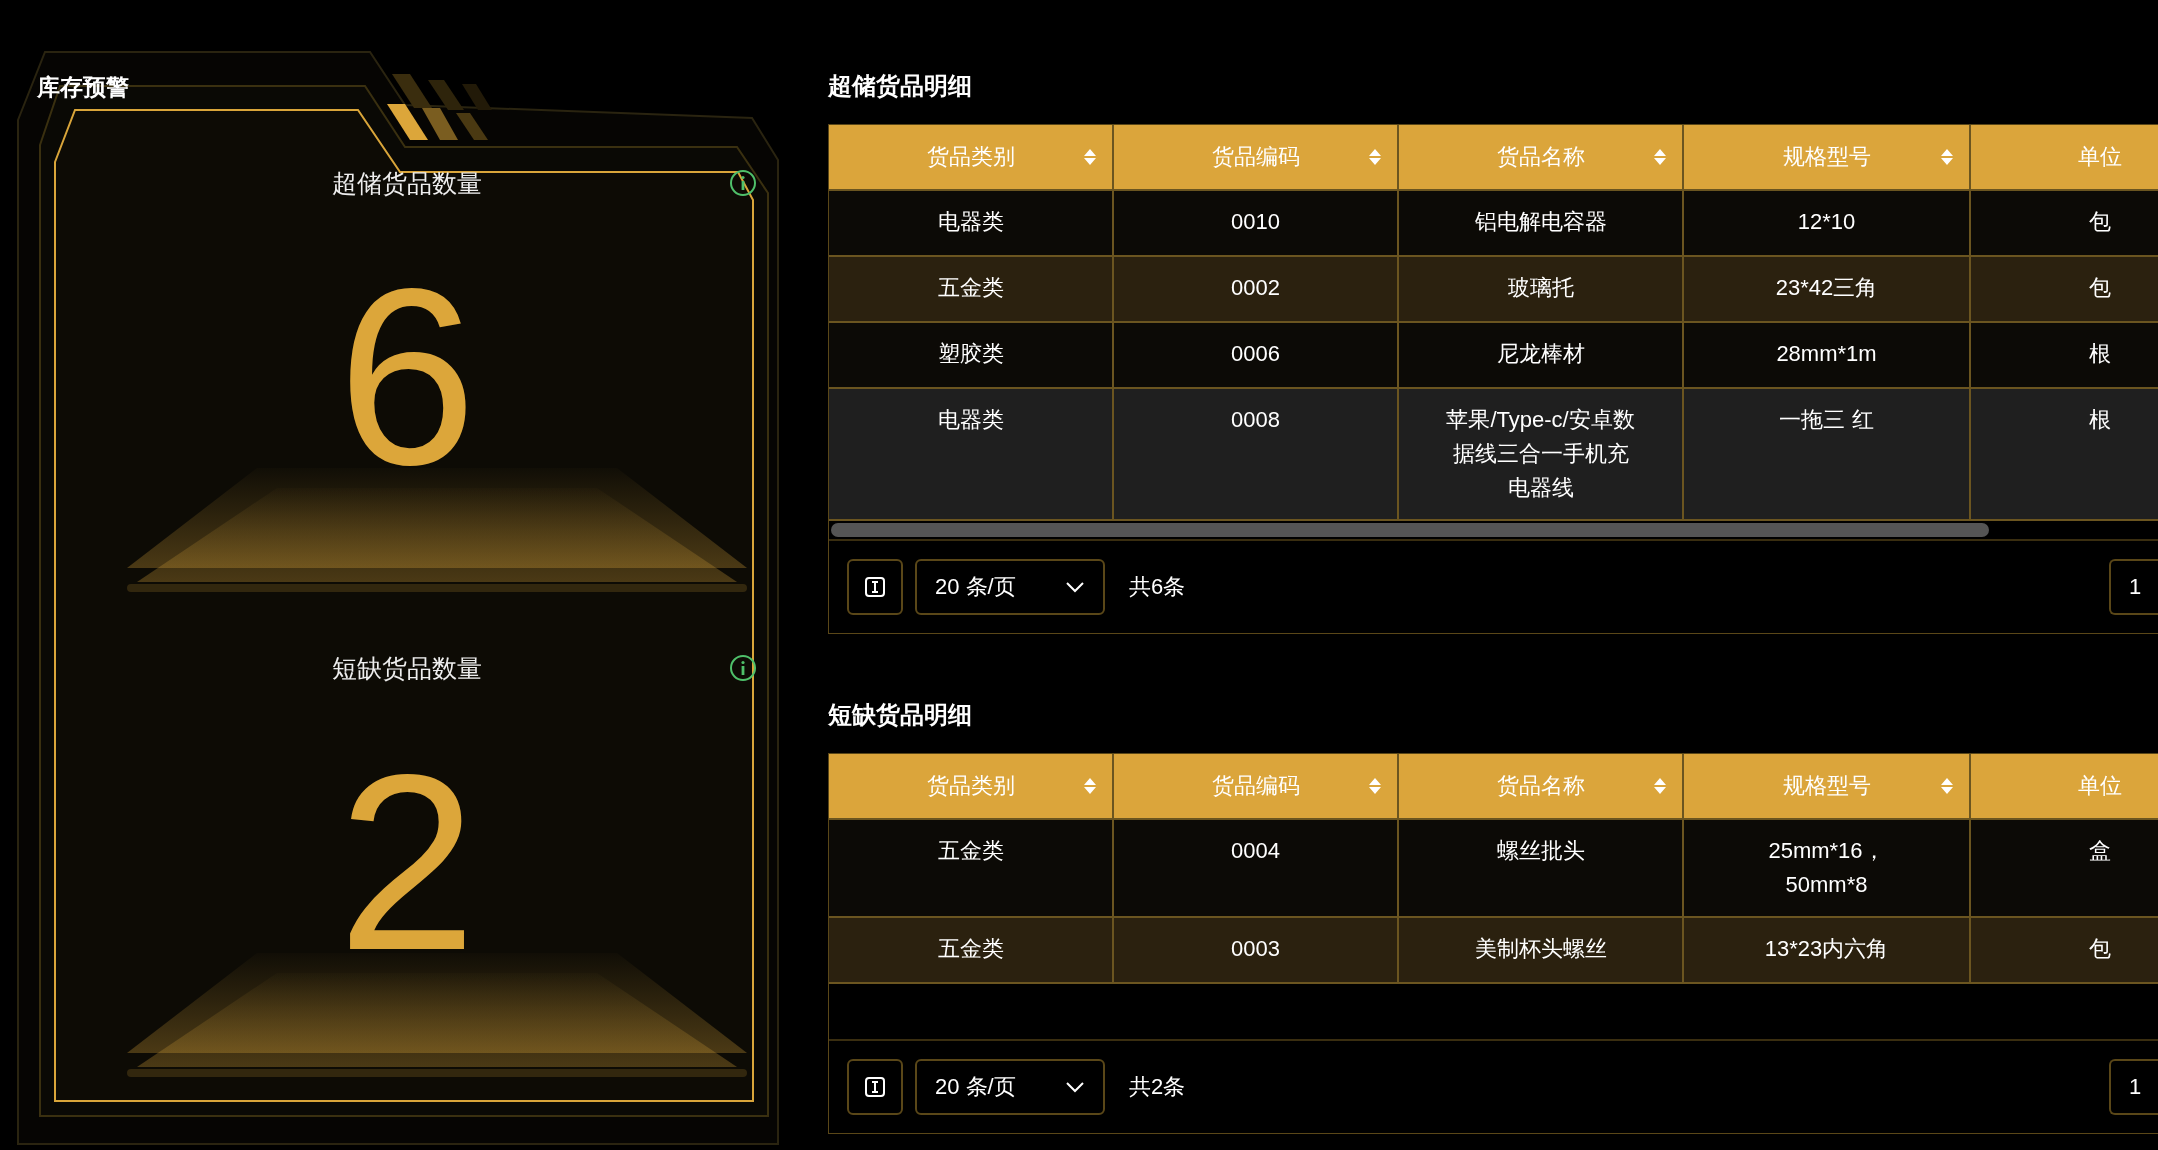 This screenshot has height=1150, width=2158. I want to click on stat-value: 2, so click(407, 863).